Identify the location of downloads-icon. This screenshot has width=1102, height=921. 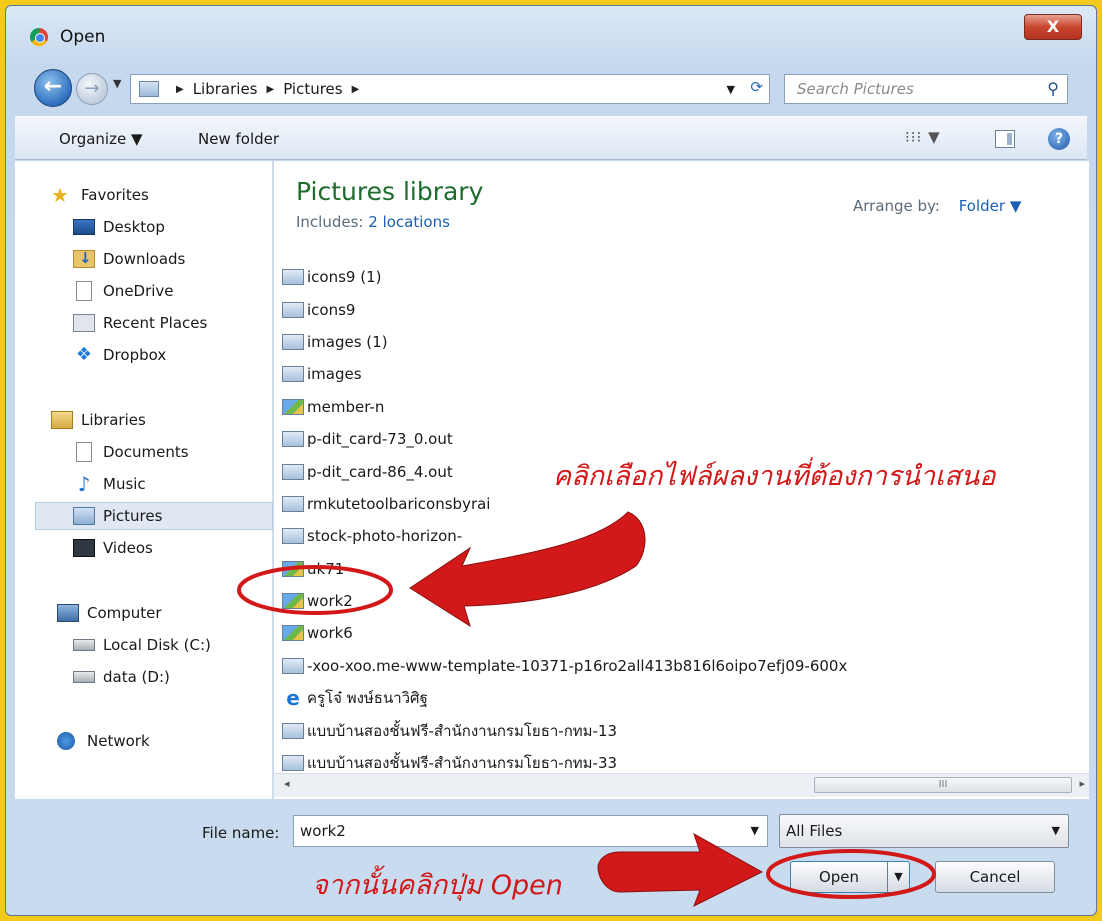
(84, 258).